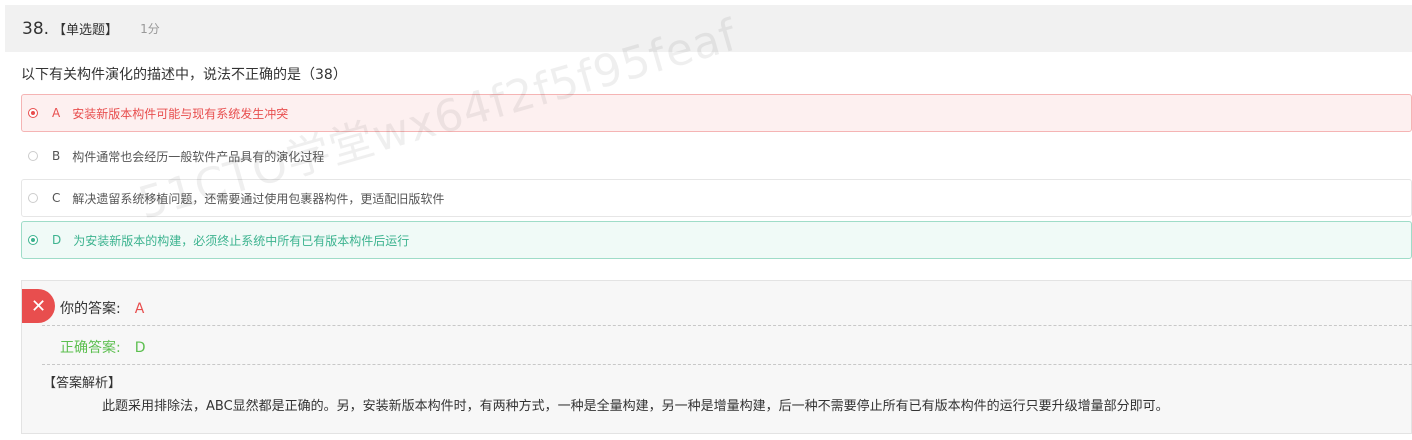 Image resolution: width=1412 pixels, height=440 pixels. Describe the element at coordinates (56, 156) in the screenshot. I see `option-letter: B` at that location.